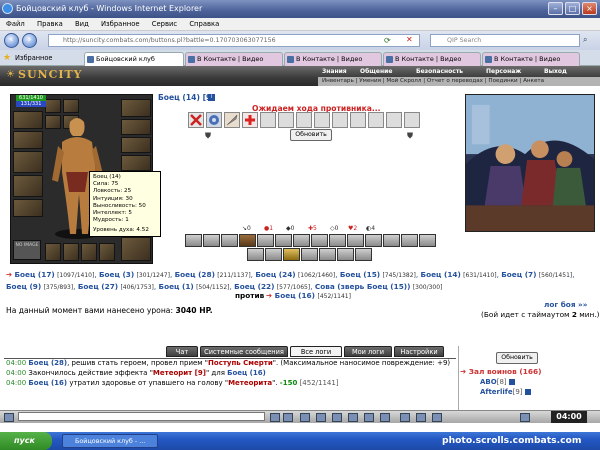 The width and height of the screenshot is (600, 450). I want to click on chat-private-icon, so click(337, 417).